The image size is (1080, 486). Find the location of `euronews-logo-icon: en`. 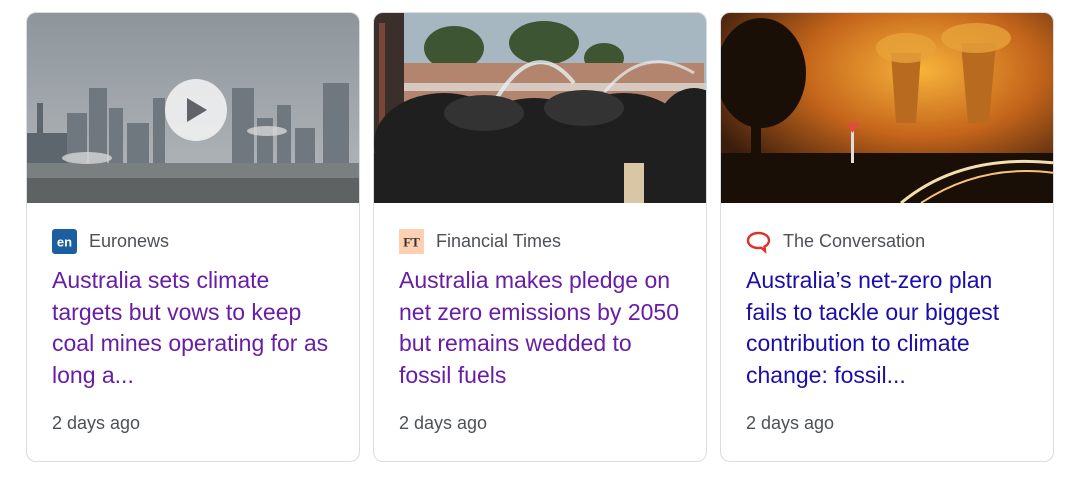

euronews-logo-icon: en is located at coordinates (64, 241).